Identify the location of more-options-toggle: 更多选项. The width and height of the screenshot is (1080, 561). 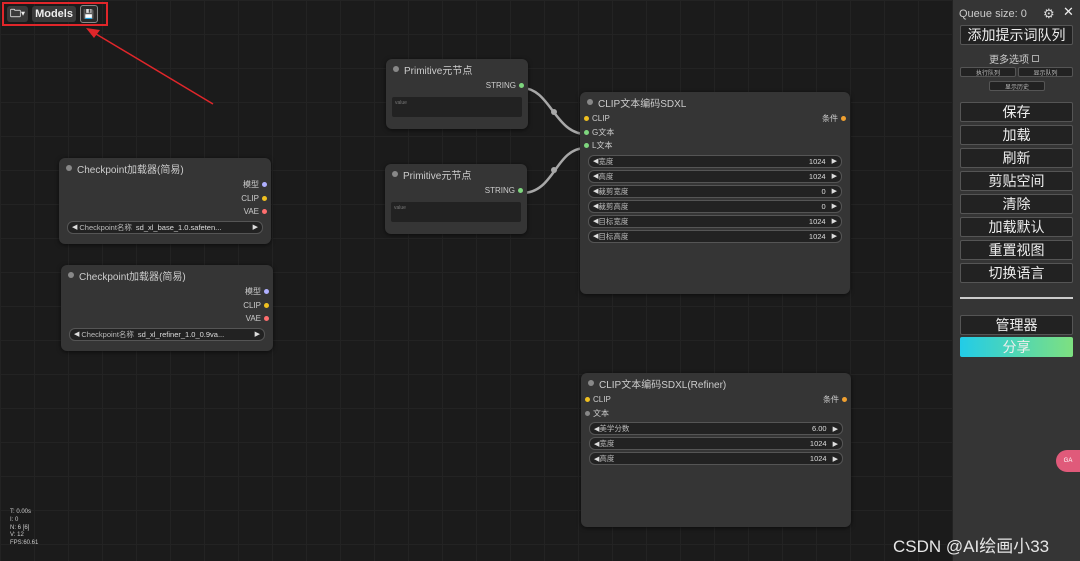
(1014, 58).